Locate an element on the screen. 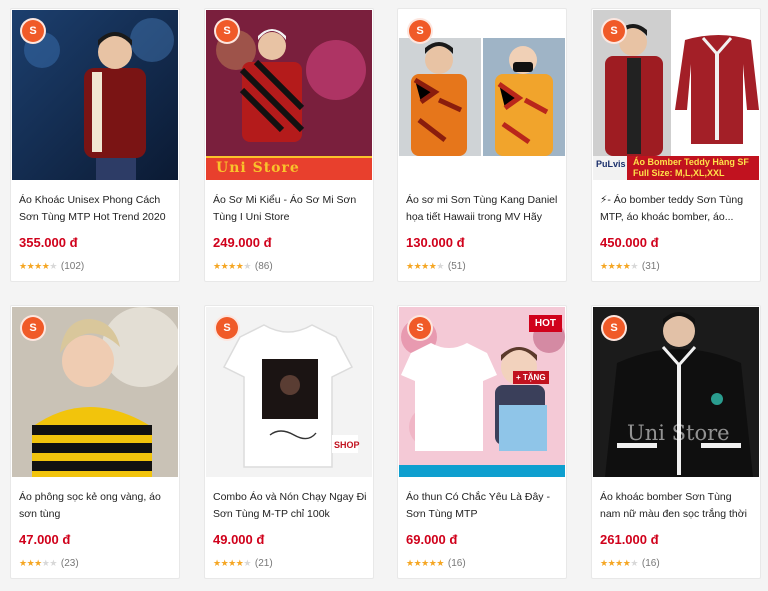 Image resolution: width=768 pixels, height=591 pixels. product-price: 49.000 đ is located at coordinates (239, 539).